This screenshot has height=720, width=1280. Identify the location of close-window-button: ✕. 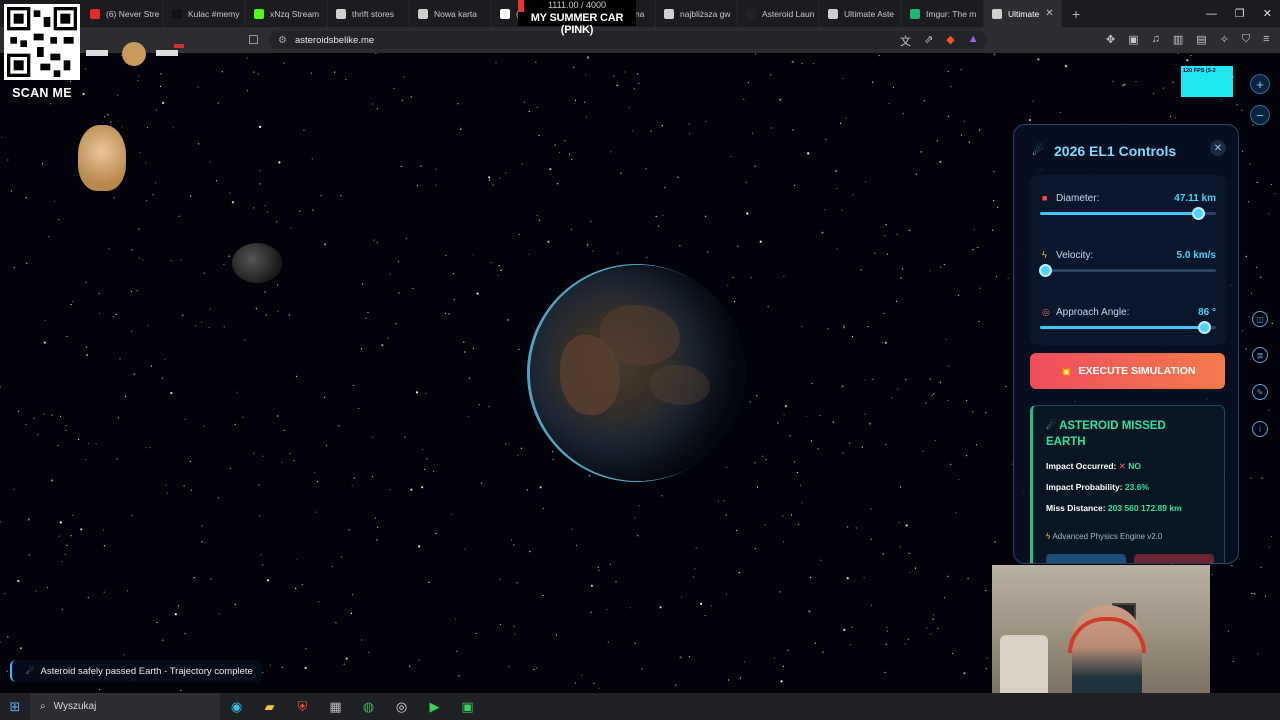
(1267, 13).